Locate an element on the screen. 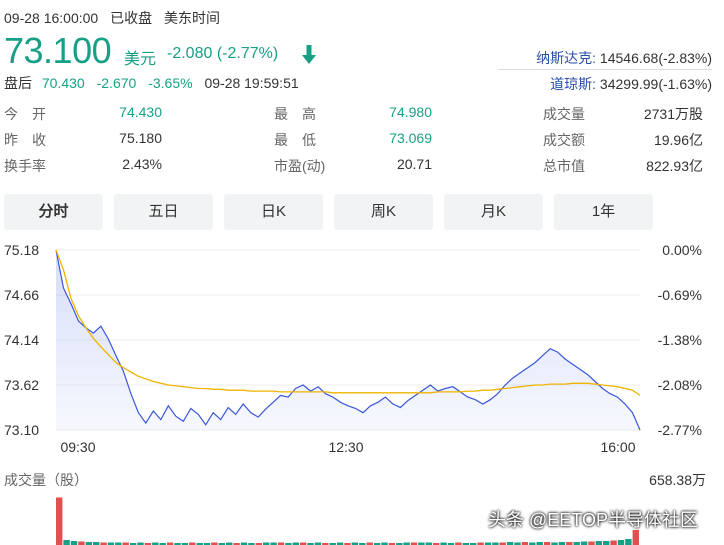  y-tick-pct: -1.38% is located at coordinates (680, 340).